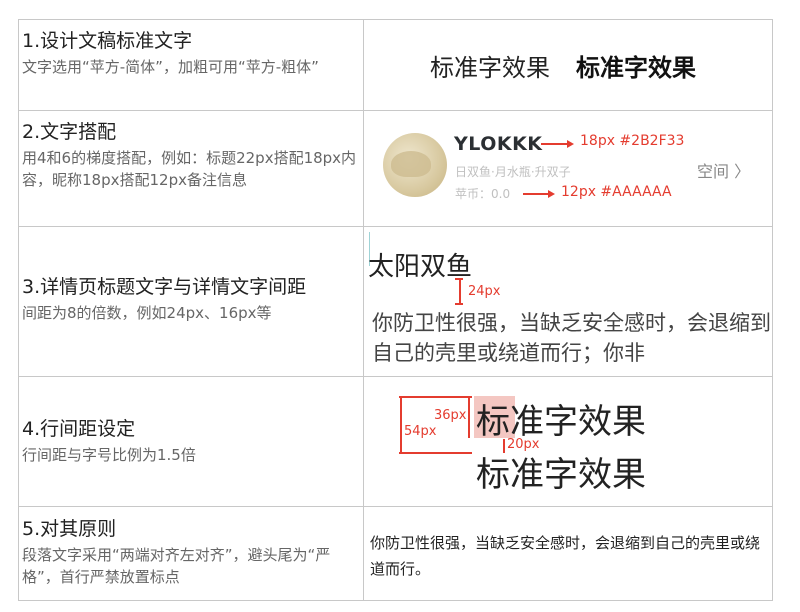  I want to click on justified-paragraph: 你防卫性很强，当缺乏安全感时，会退缩到自己的壳里或绕道而行。, so click(565, 556).